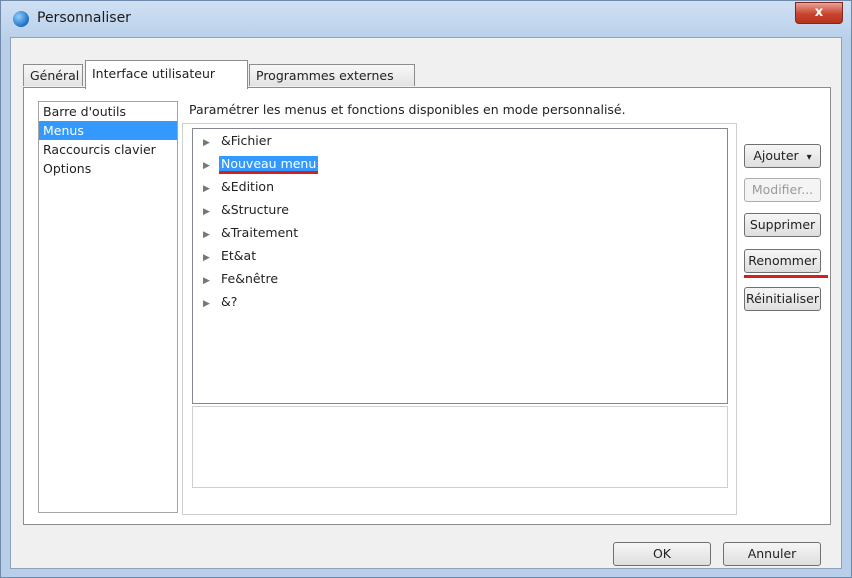 This screenshot has width=852, height=578. Describe the element at coordinates (269, 165) in the screenshot. I see `tree-item-label: Nouveau menu` at that location.